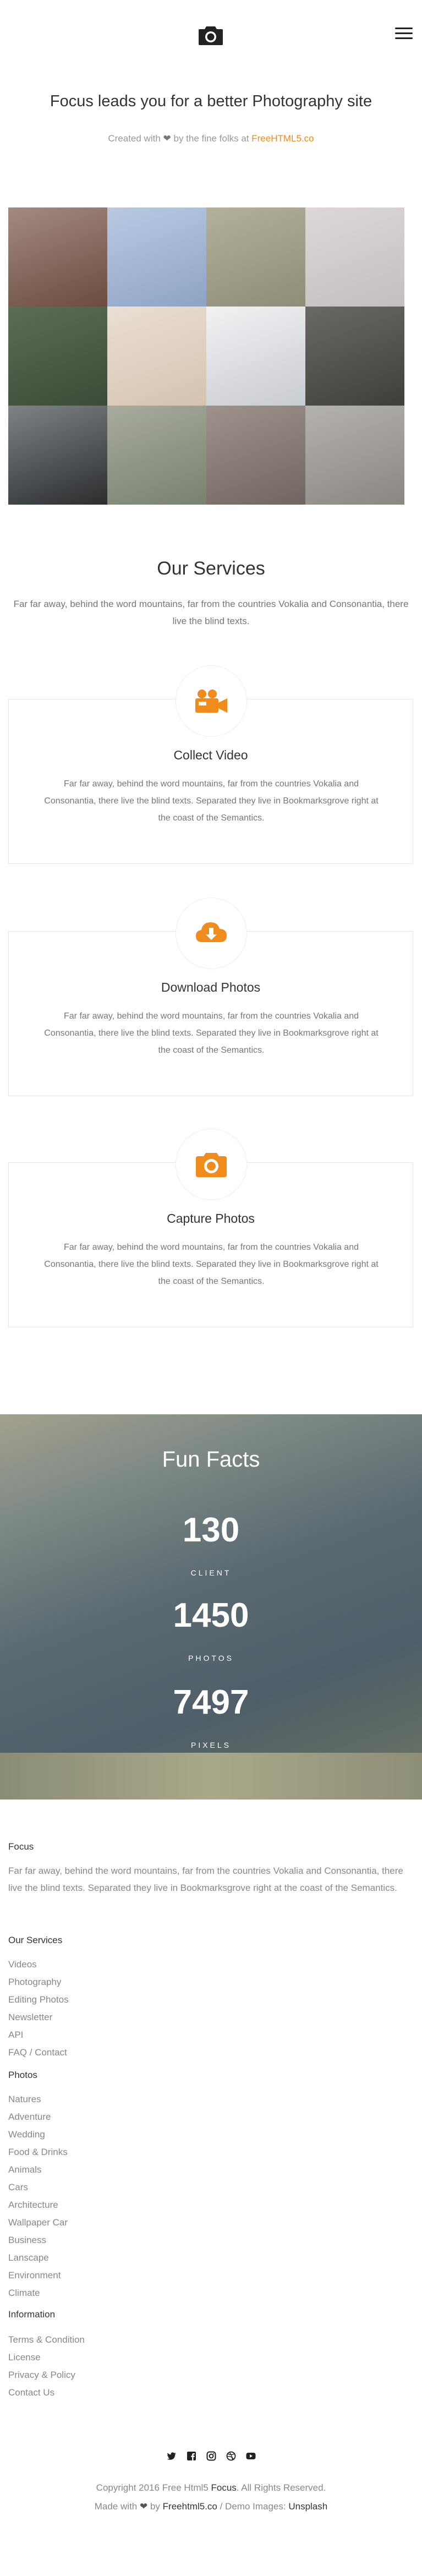  Describe the element at coordinates (211, 2052) in the screenshot. I see `footer-link: FAQ / Contact` at that location.